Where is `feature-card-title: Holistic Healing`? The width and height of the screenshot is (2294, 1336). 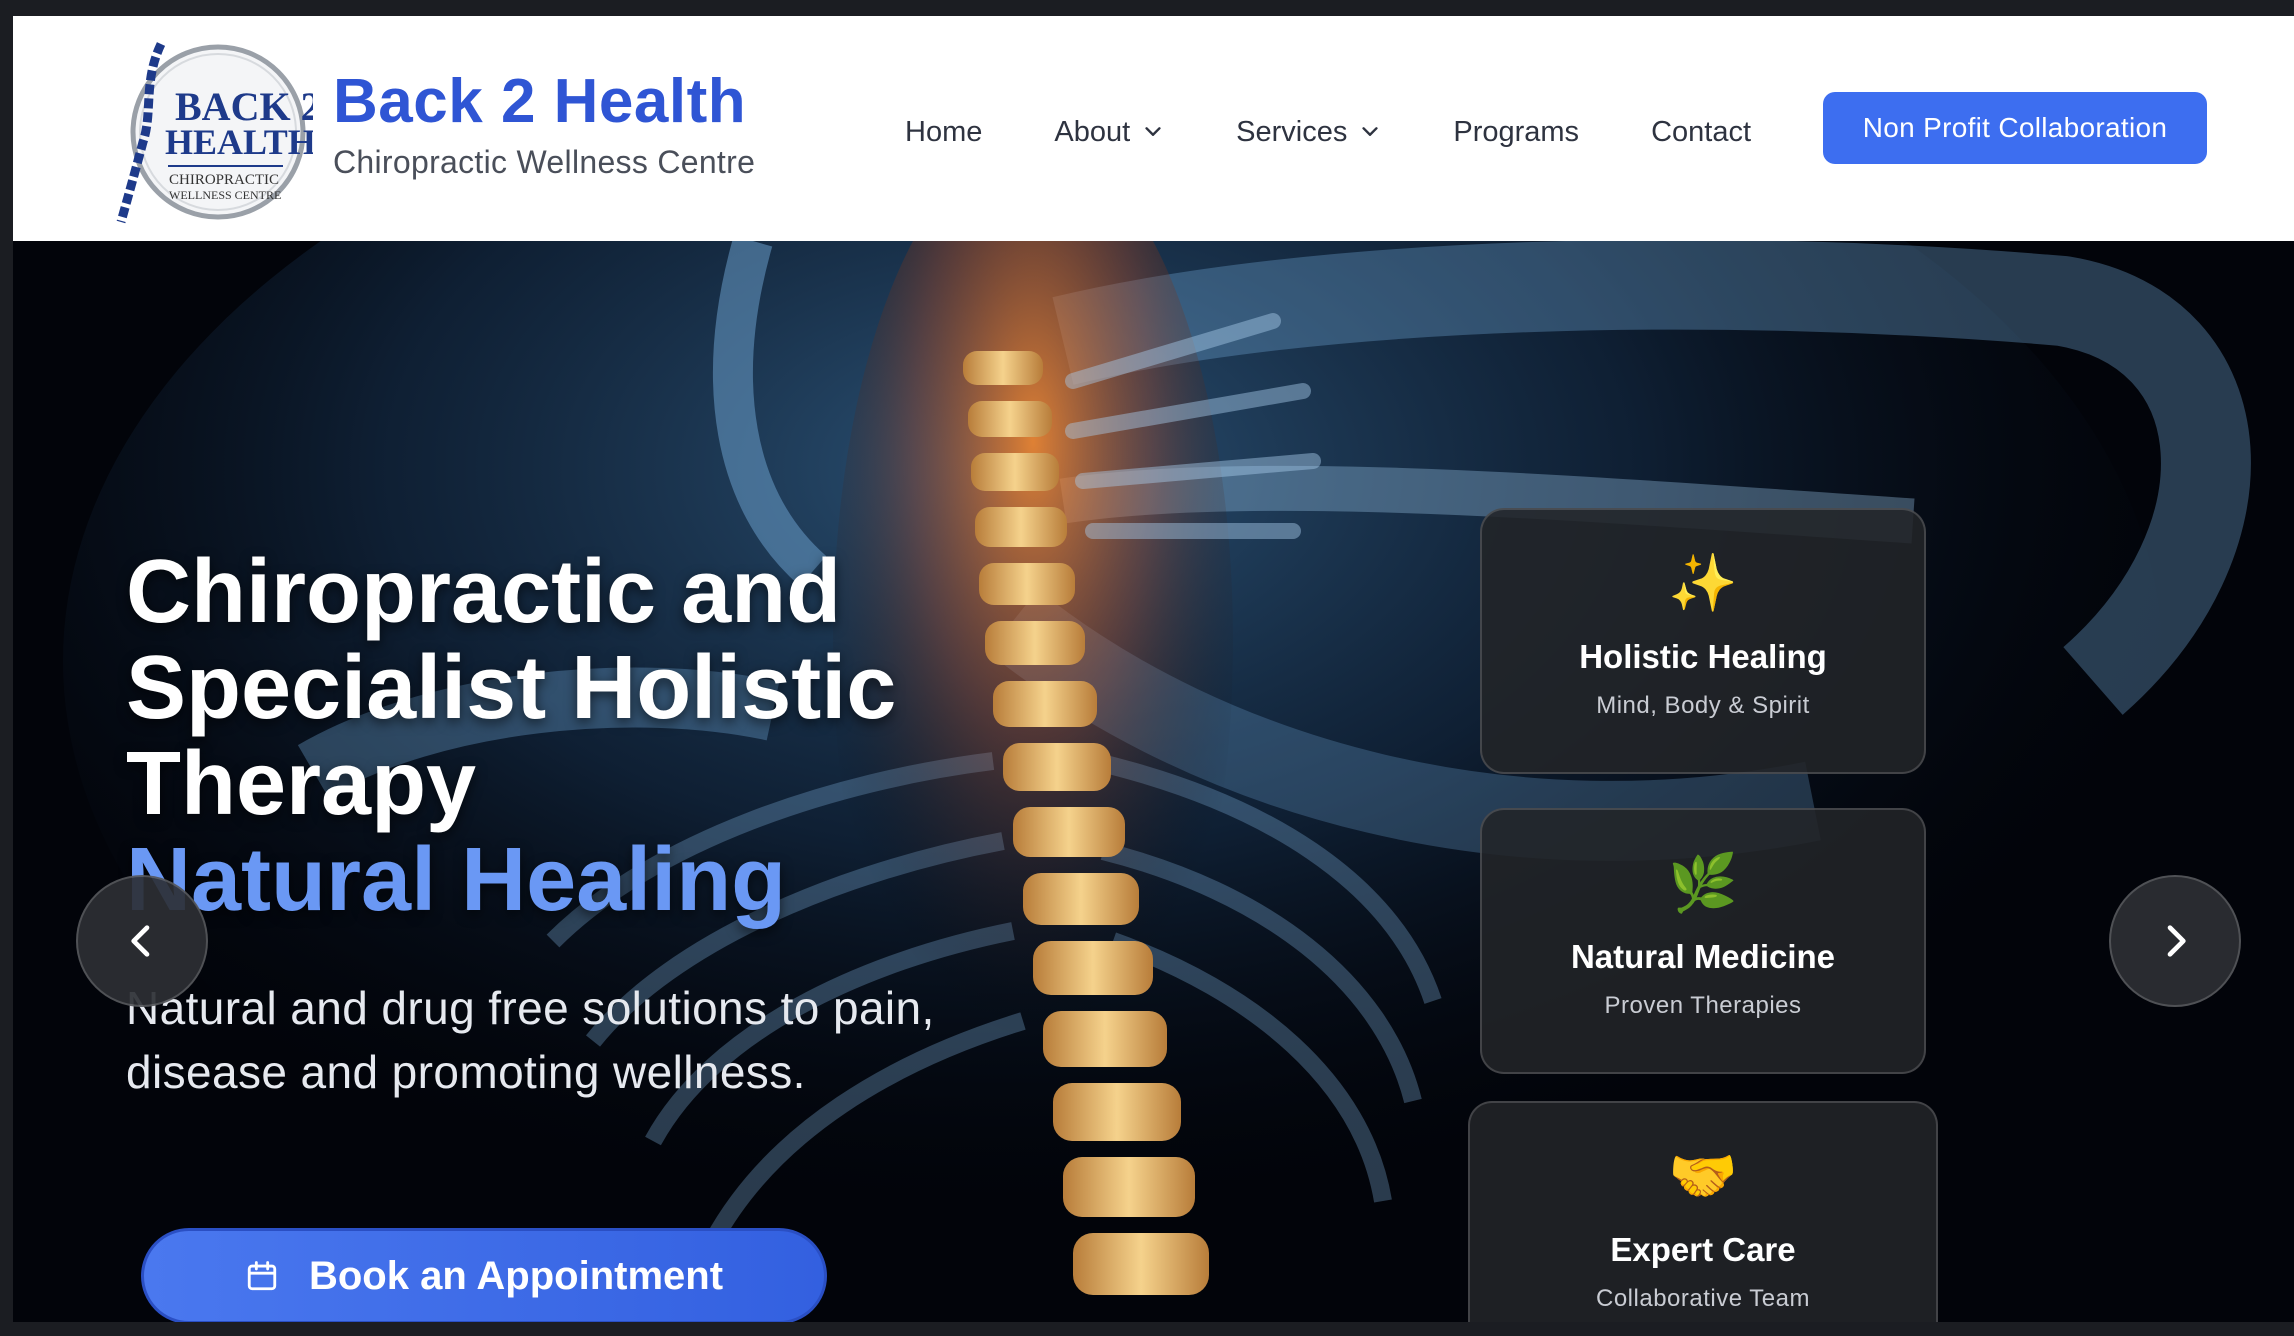 feature-card-title: Holistic Healing is located at coordinates (1703, 656).